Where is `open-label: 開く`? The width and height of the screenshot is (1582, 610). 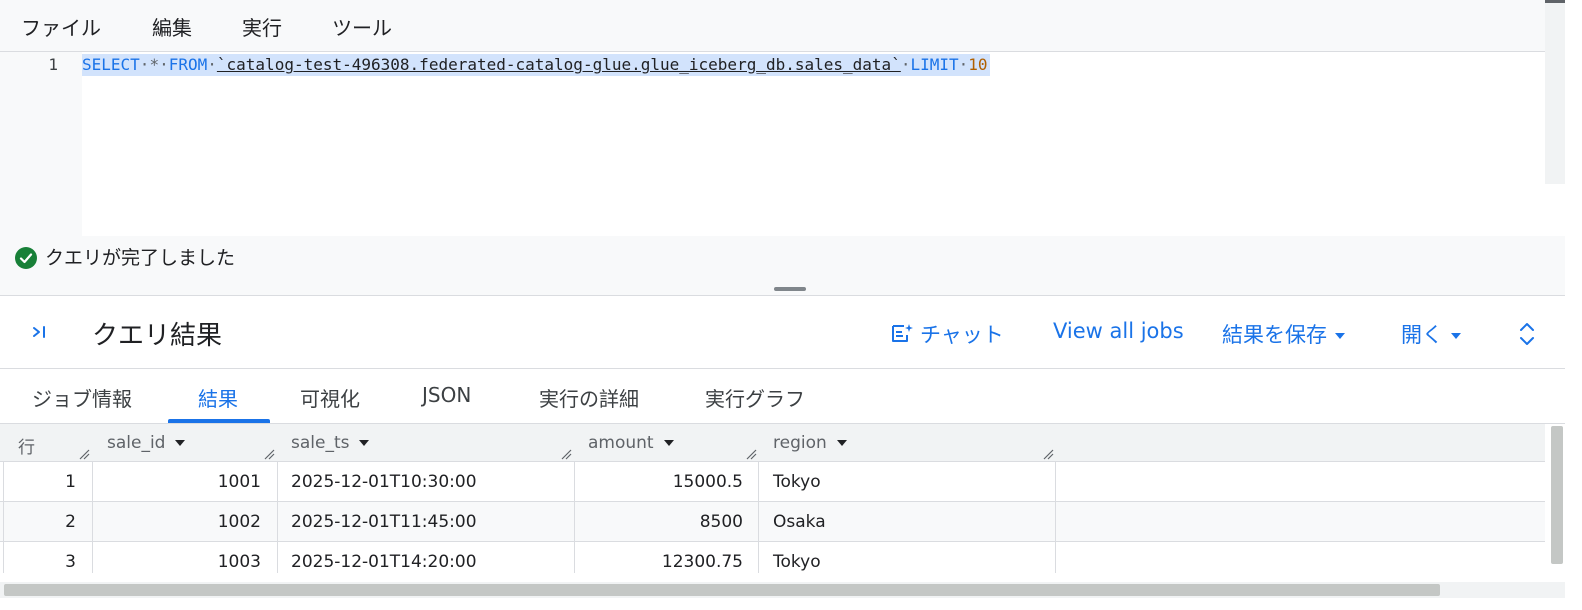 open-label: 開く is located at coordinates (1422, 335).